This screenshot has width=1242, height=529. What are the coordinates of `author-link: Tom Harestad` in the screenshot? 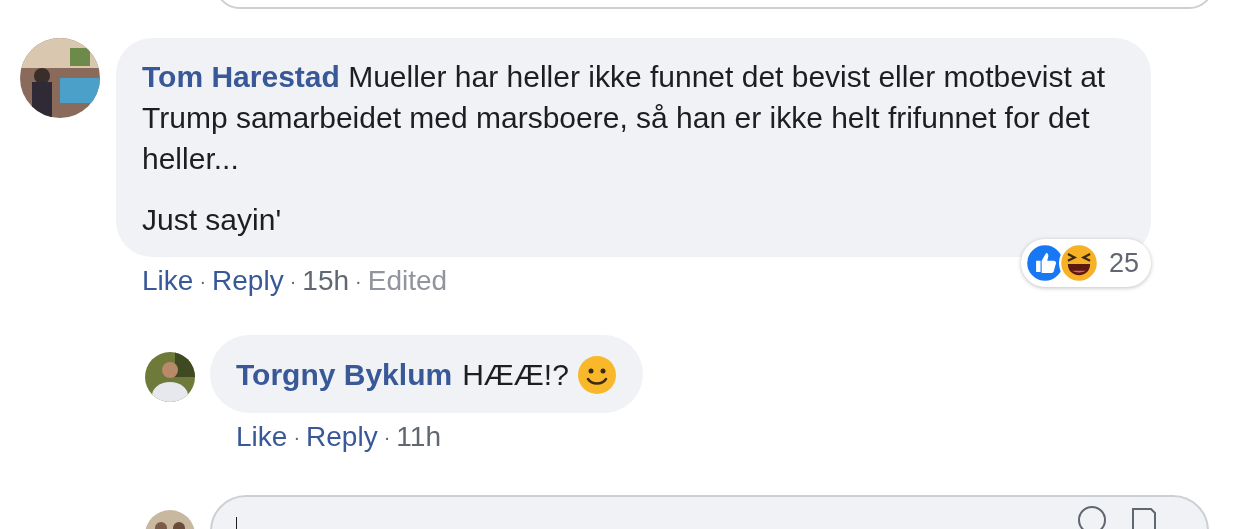 It's located at (241, 76).